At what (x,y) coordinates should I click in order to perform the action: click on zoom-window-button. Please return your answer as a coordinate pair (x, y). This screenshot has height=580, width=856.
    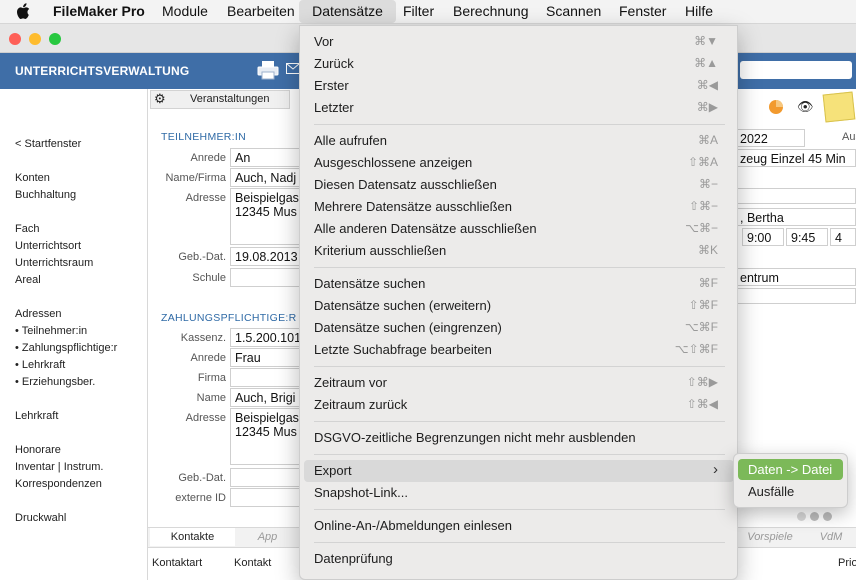
    Looking at the image, I should click on (55, 39).